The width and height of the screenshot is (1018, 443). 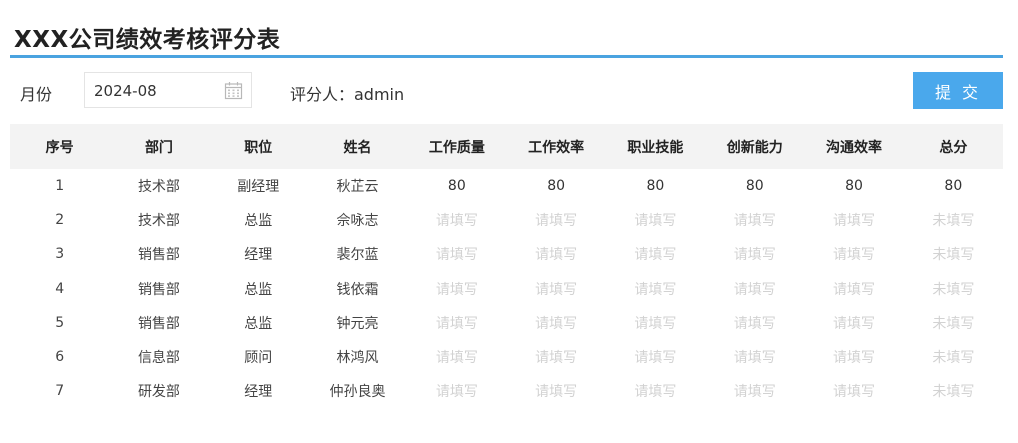 What do you see at coordinates (754, 186) in the screenshot?
I see `score-input-innovation: 80` at bounding box center [754, 186].